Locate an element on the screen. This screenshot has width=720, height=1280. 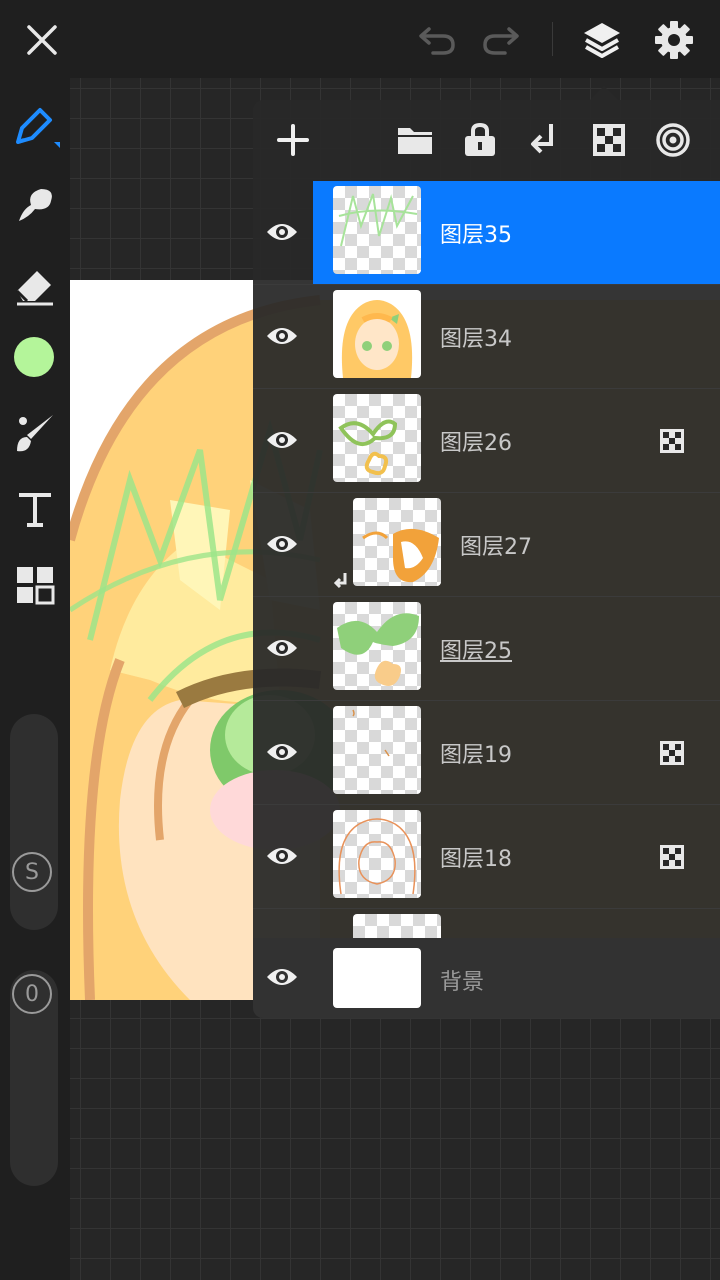
background-layer-row: 背景 is located at coordinates (486, 978).